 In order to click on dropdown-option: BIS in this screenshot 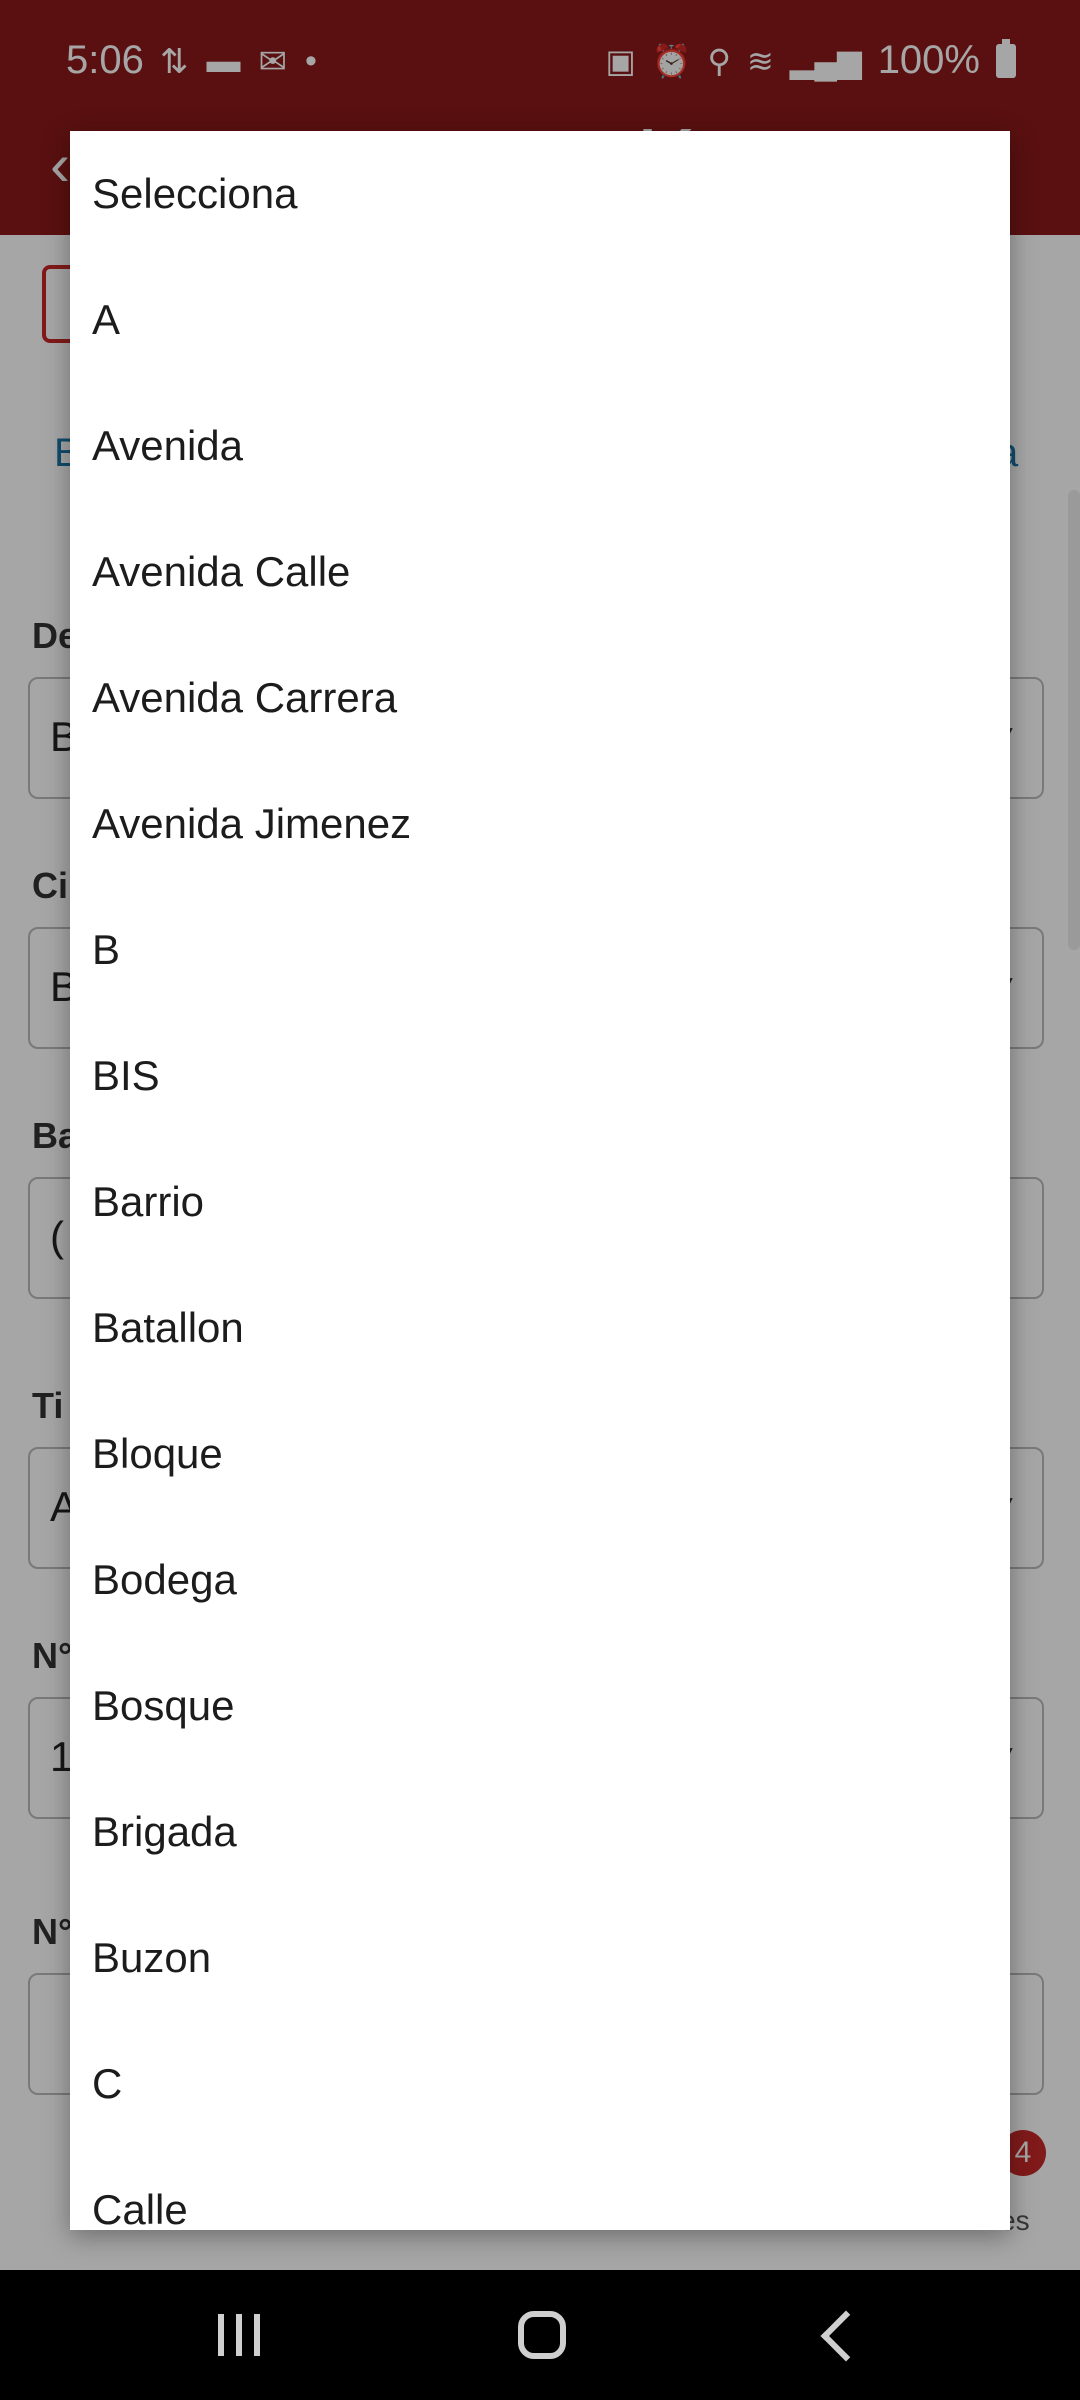, I will do `click(540, 1076)`.